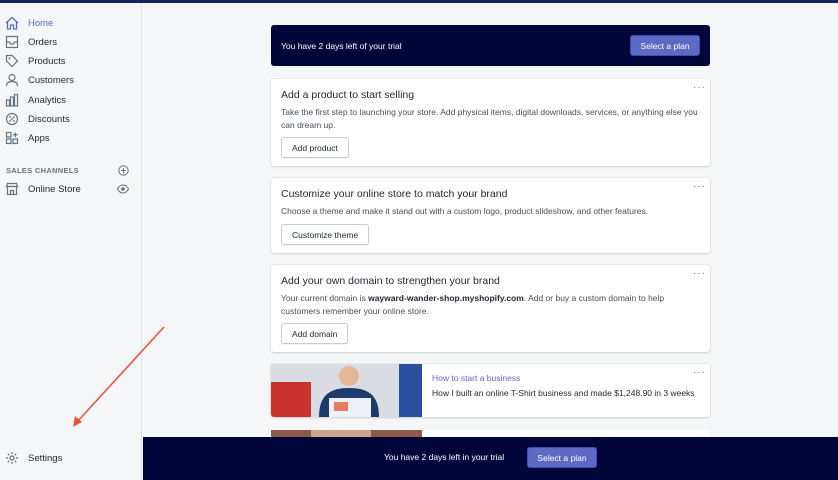  What do you see at coordinates (43, 42) in the screenshot?
I see `sidebar-item-label: Orders` at bounding box center [43, 42].